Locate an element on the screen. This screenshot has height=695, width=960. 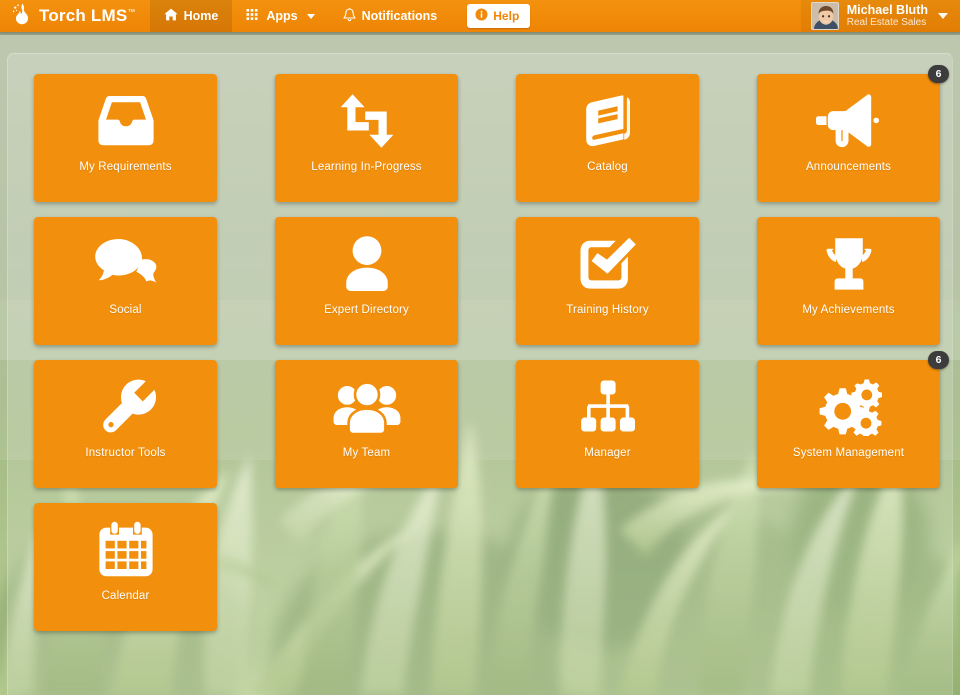
brand-logo: Torch LMS™ is located at coordinates (75, 16).